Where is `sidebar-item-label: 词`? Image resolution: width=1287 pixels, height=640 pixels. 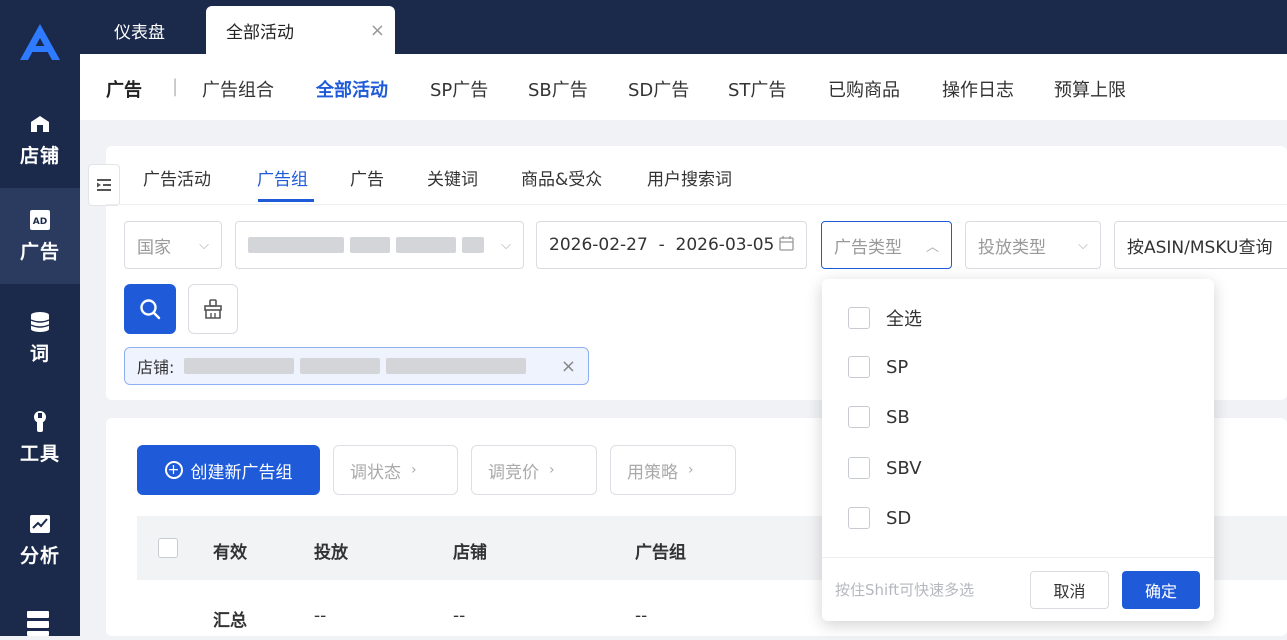
sidebar-item-label: 词 is located at coordinates (39, 353).